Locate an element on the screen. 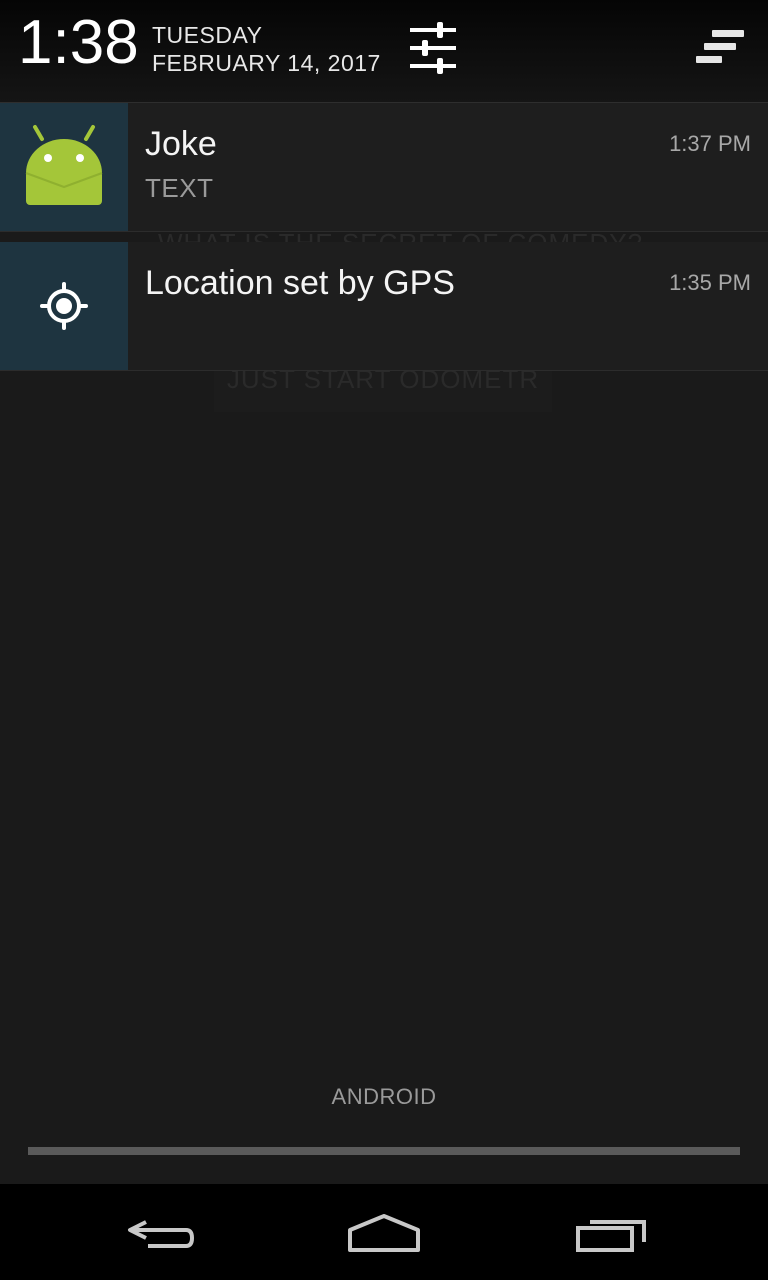  recents-icon is located at coordinates (611, 1236).